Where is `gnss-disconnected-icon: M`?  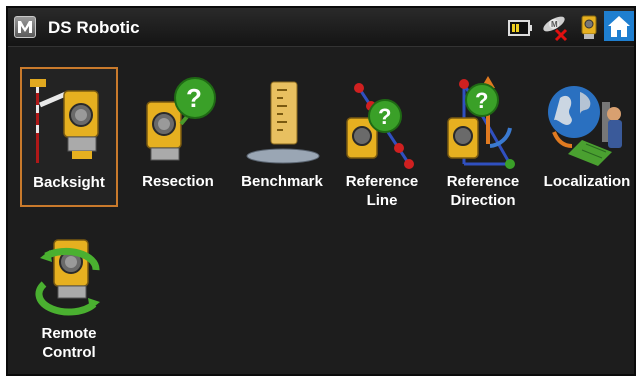 gnss-disconnected-icon: M is located at coordinates (555, 29).